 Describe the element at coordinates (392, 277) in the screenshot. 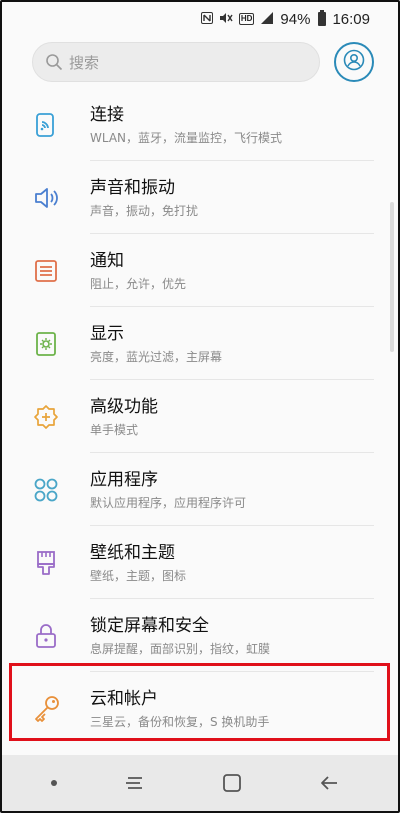

I see `scrollbar` at that location.